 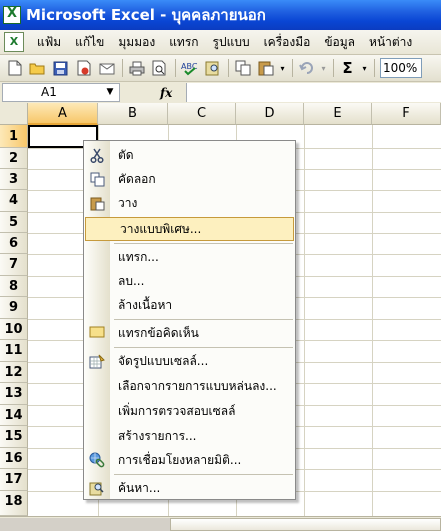 I want to click on row-header: 17, so click(x=14, y=480).